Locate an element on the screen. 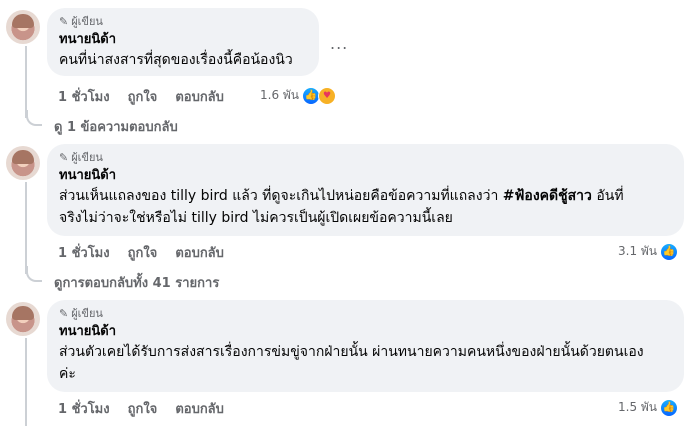 Image resolution: width=700 pixels, height=426 pixels. reaction-count: 1.5 พัน is located at coordinates (638, 407).